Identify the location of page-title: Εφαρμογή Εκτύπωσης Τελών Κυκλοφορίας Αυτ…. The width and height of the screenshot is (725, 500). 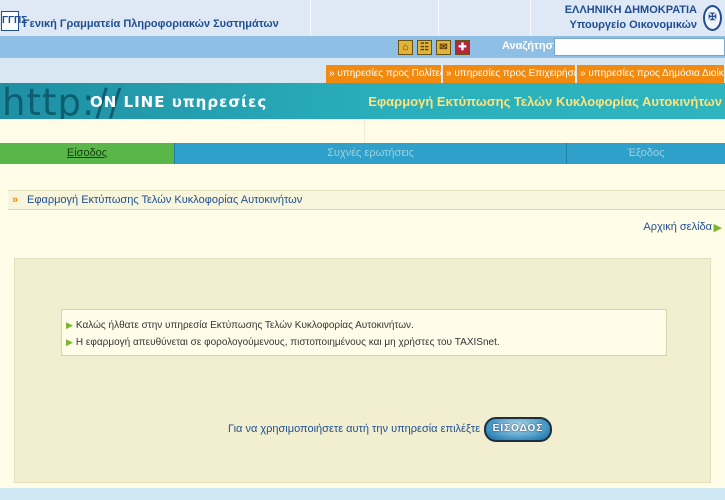
(165, 200).